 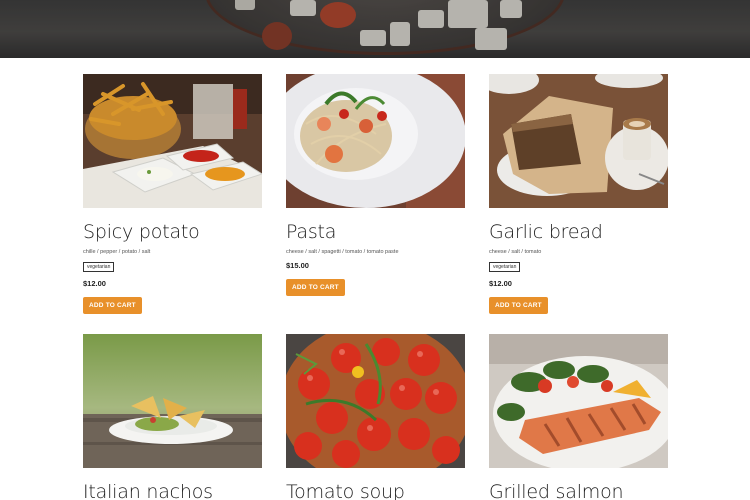 What do you see at coordinates (376, 490) in the screenshot?
I see `product-title: Tomato soup` at bounding box center [376, 490].